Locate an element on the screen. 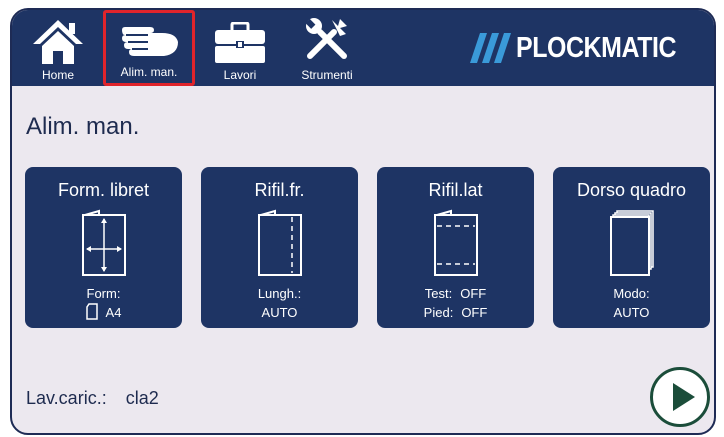 Image resolution: width=724 pixels, height=437 pixels. format-value: A4 is located at coordinates (113, 312).